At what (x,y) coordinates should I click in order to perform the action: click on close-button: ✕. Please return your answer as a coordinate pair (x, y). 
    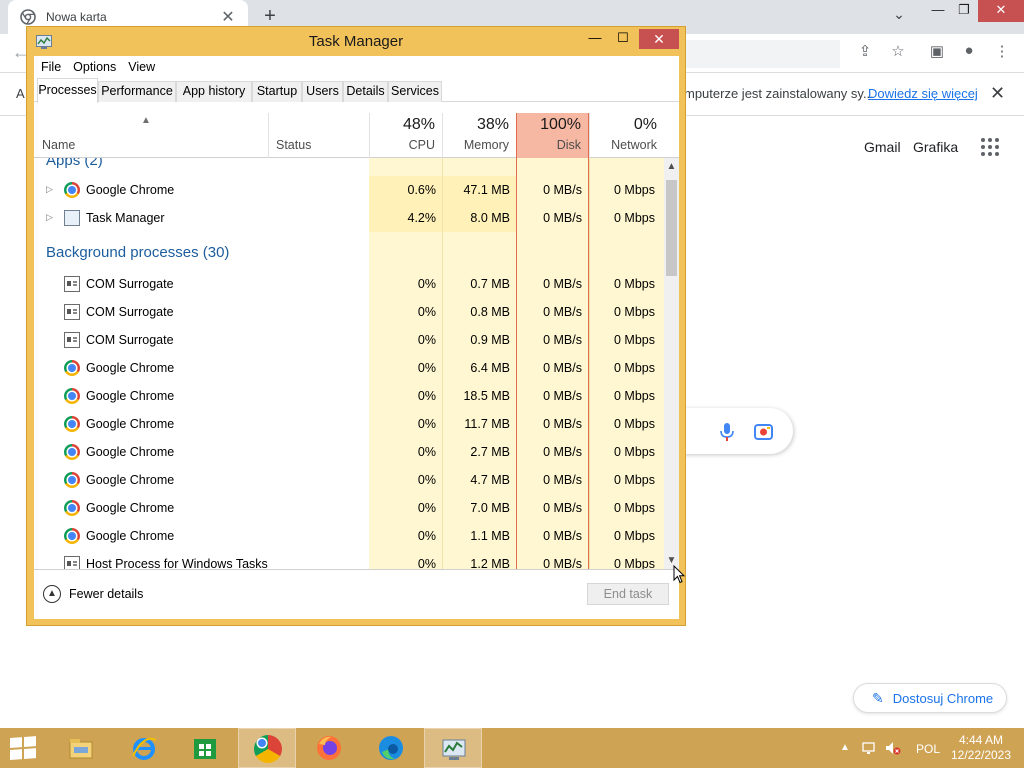
    Looking at the image, I should click on (659, 39).